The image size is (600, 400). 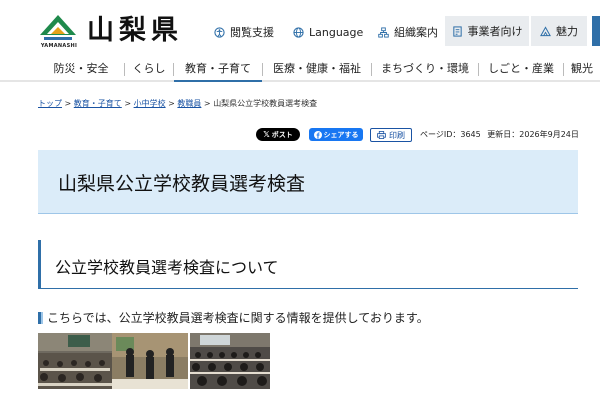 I want to click on attraction-button: 魅力, so click(x=559, y=31).